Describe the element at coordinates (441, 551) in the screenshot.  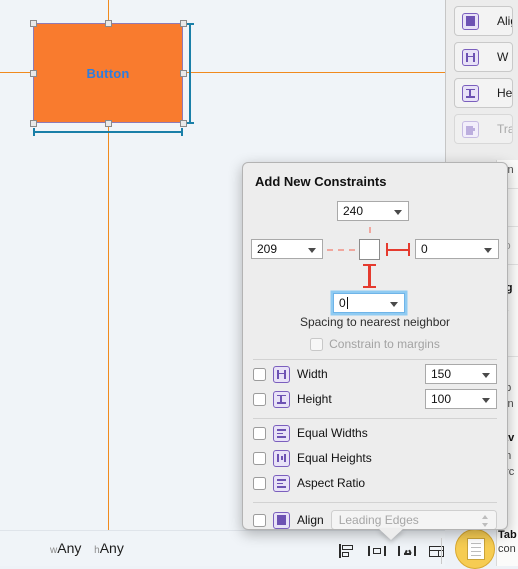
I see `toolbar-separator` at that location.